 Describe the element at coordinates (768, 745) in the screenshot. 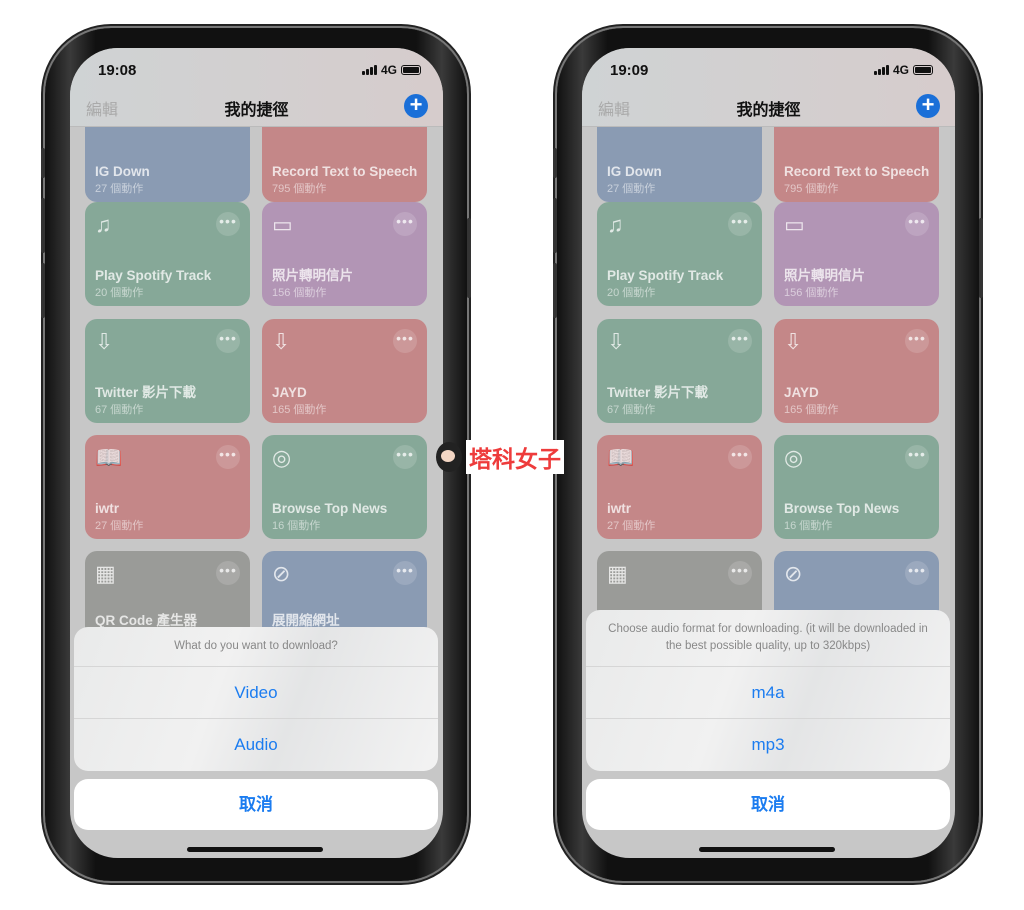

I see `action-option-mp3: mp3` at that location.